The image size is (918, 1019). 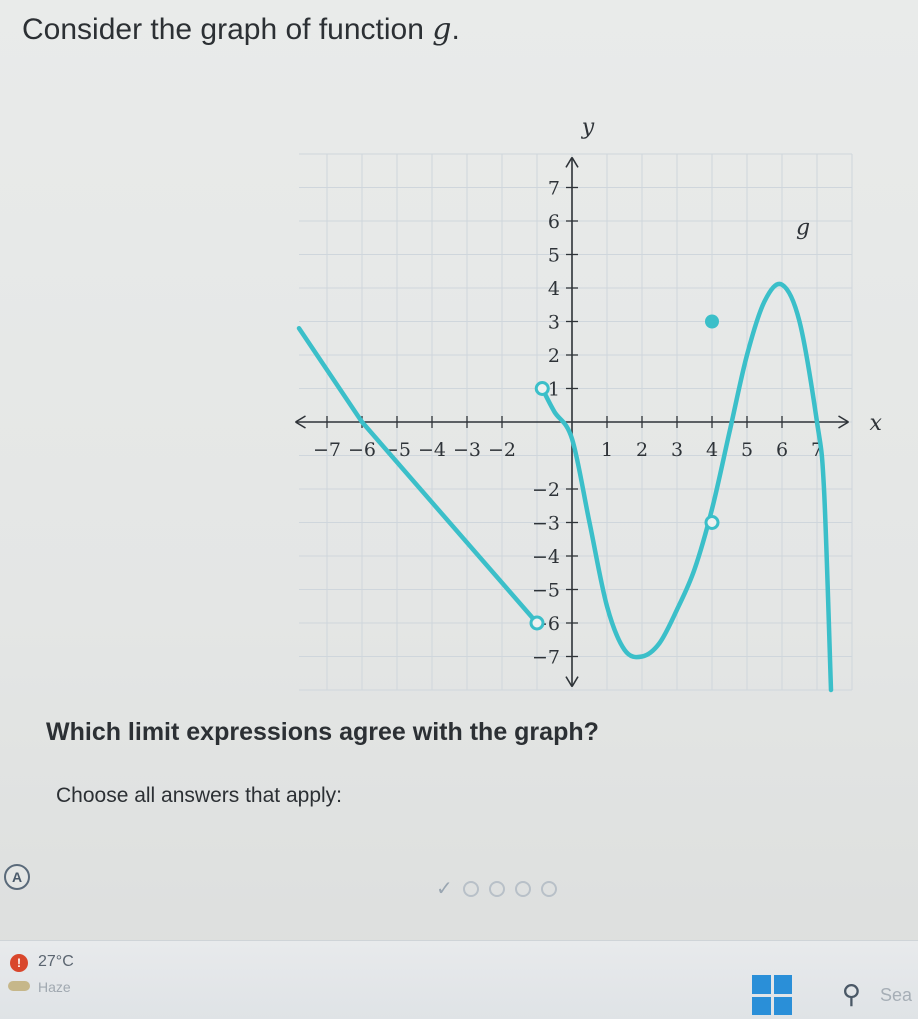 I want to click on x-tick-label: −7, so click(x=327, y=450).